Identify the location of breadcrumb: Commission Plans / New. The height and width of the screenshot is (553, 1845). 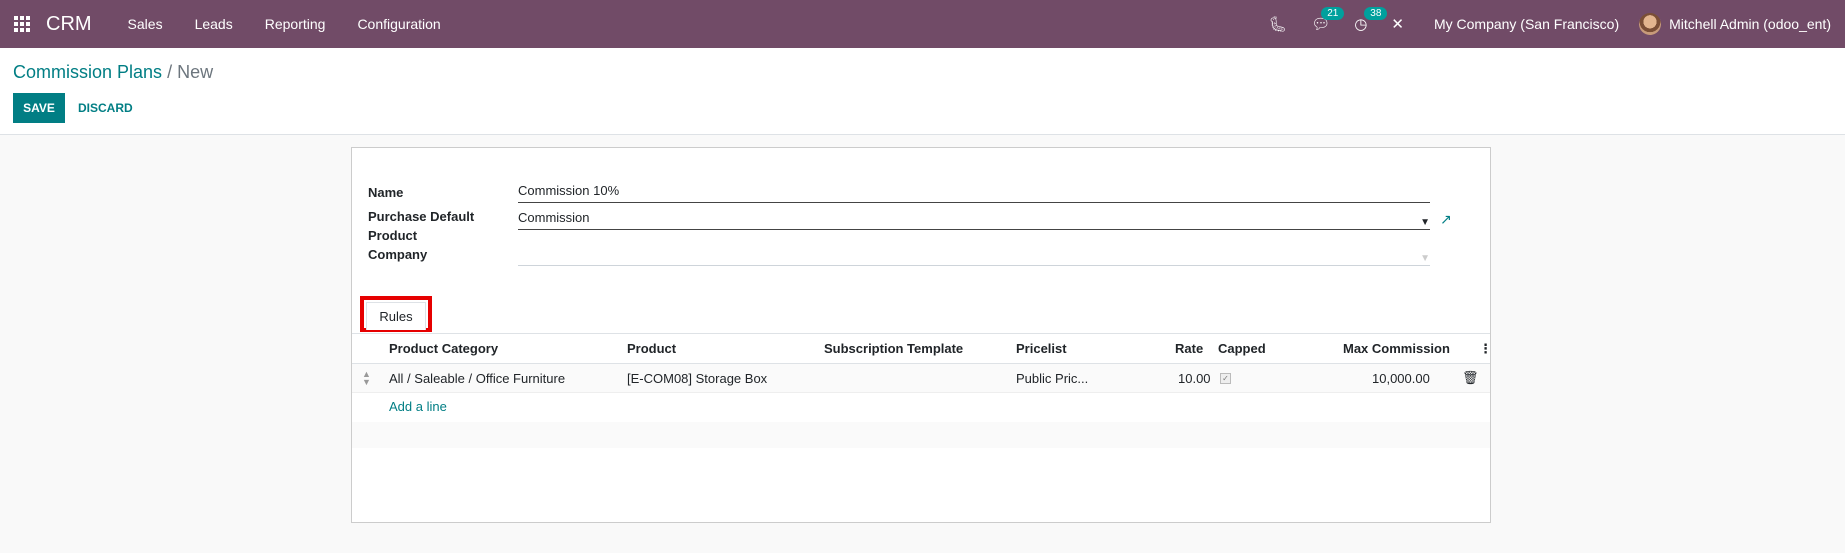
(113, 72).